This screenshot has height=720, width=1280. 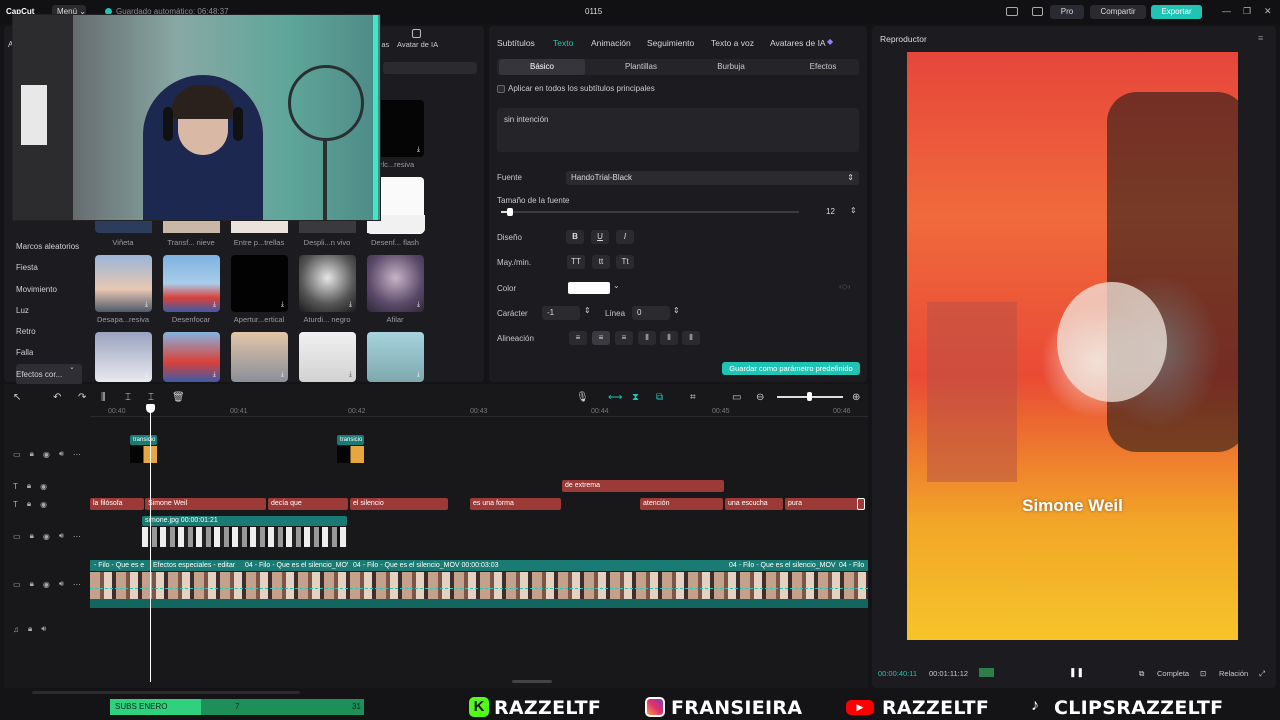 What do you see at coordinates (625, 237) in the screenshot?
I see `italic-button: I` at bounding box center [625, 237].